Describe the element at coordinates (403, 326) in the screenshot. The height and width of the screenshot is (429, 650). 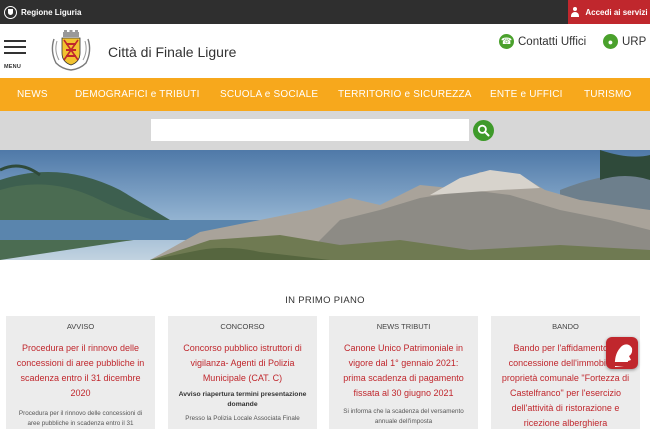
I see `card-category: NEWS TRIBUTI` at that location.